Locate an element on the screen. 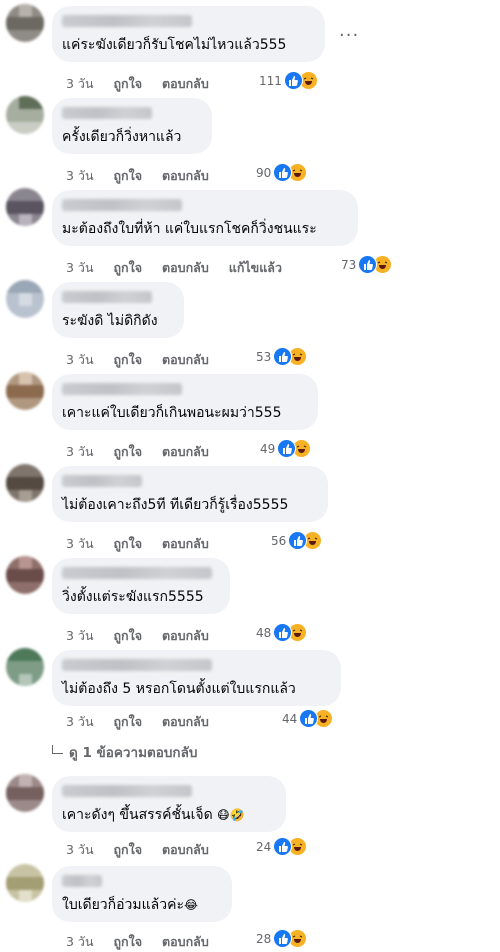 Image resolution: width=500 pixels, height=952 pixels. reaction-count: 24 is located at coordinates (264, 846).